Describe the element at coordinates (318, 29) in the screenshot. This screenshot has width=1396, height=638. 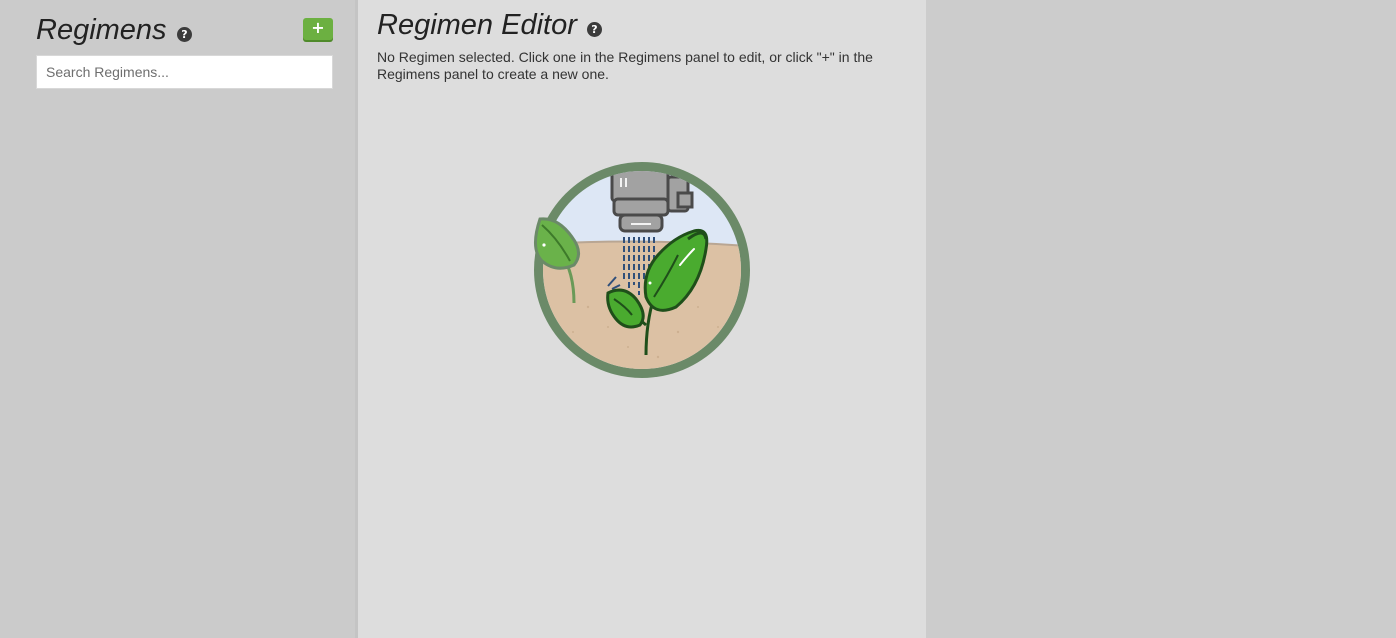
I see `add-regimen-button: +` at that location.